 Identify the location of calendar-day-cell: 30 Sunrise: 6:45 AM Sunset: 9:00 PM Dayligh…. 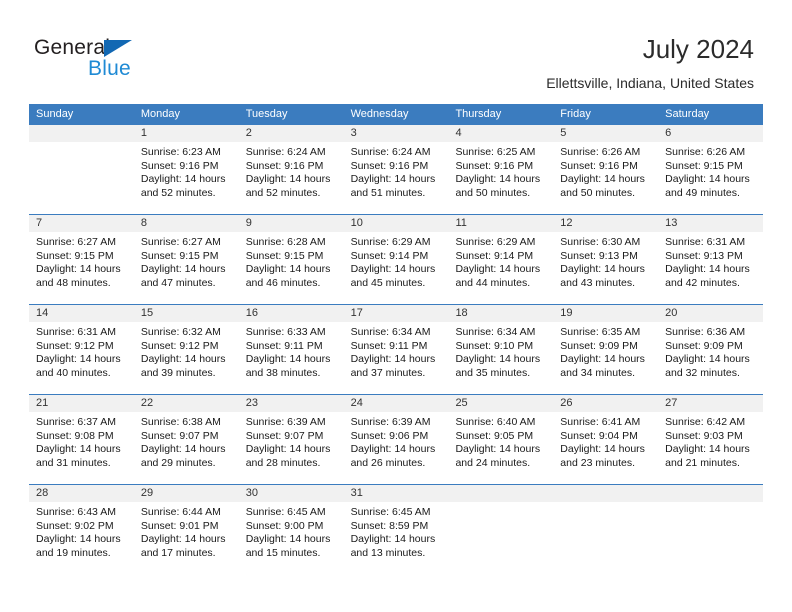
(291, 529).